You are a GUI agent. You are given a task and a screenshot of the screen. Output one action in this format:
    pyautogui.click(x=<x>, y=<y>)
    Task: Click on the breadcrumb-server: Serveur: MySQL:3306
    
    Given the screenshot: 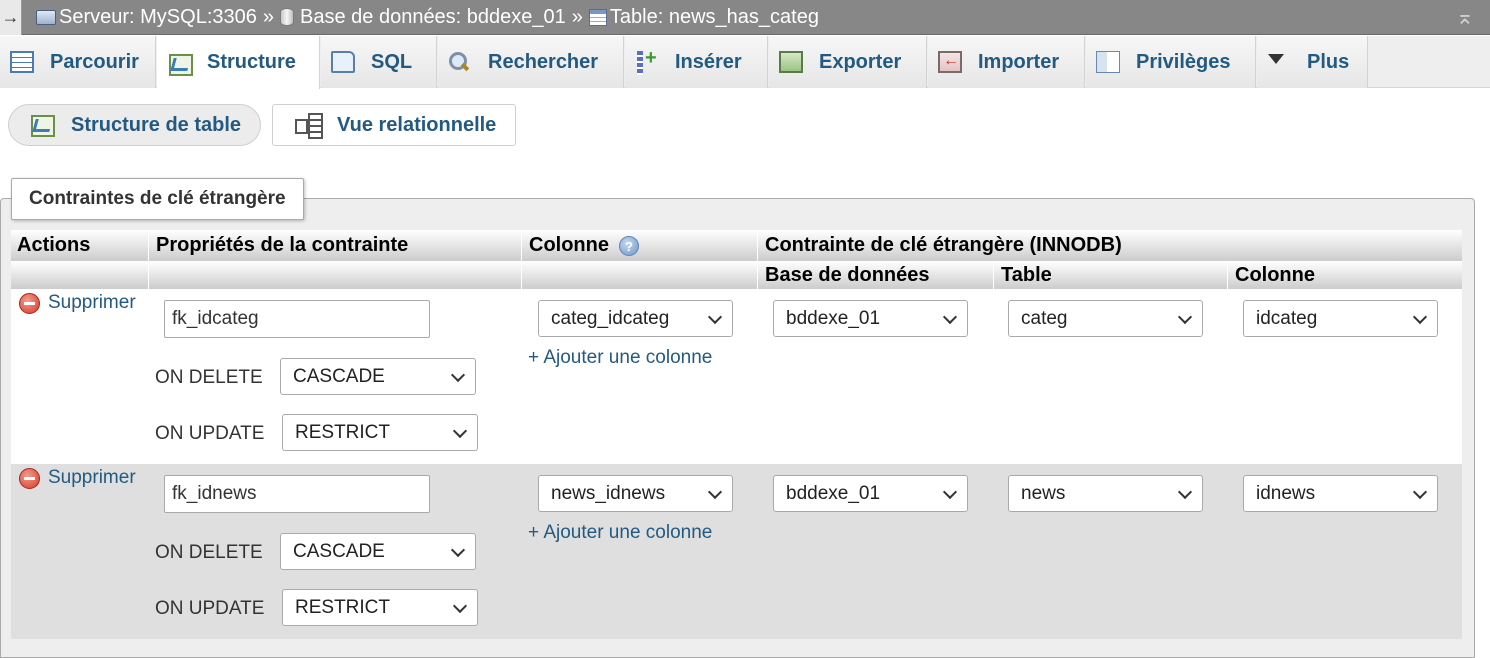 What is the action you would take?
    pyautogui.click(x=158, y=17)
    